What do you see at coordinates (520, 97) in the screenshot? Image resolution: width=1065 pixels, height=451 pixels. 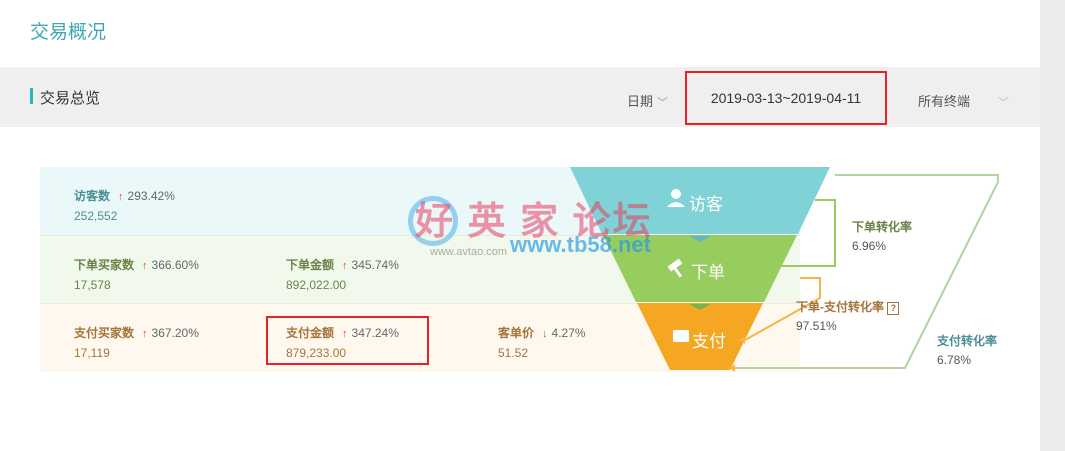 I see `overview-header: 交易总览 日期 ﹀ 2019-03-13~2019-04-11 所有终端 ﹀` at bounding box center [520, 97].